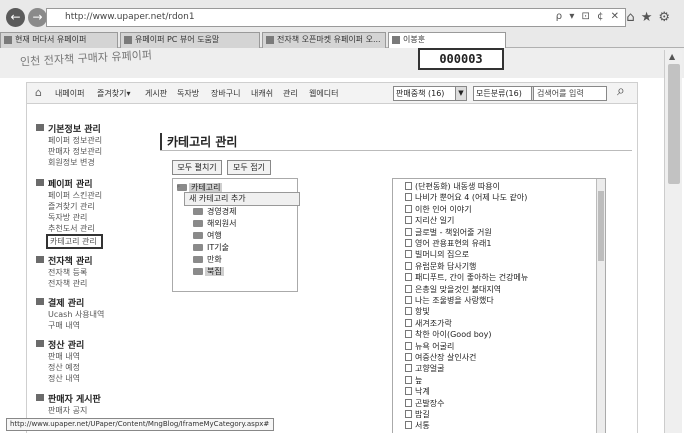  Describe the element at coordinates (130, 17) in the screenshot. I see `address-url: http://www.upaper.net/rdon1` at that location.